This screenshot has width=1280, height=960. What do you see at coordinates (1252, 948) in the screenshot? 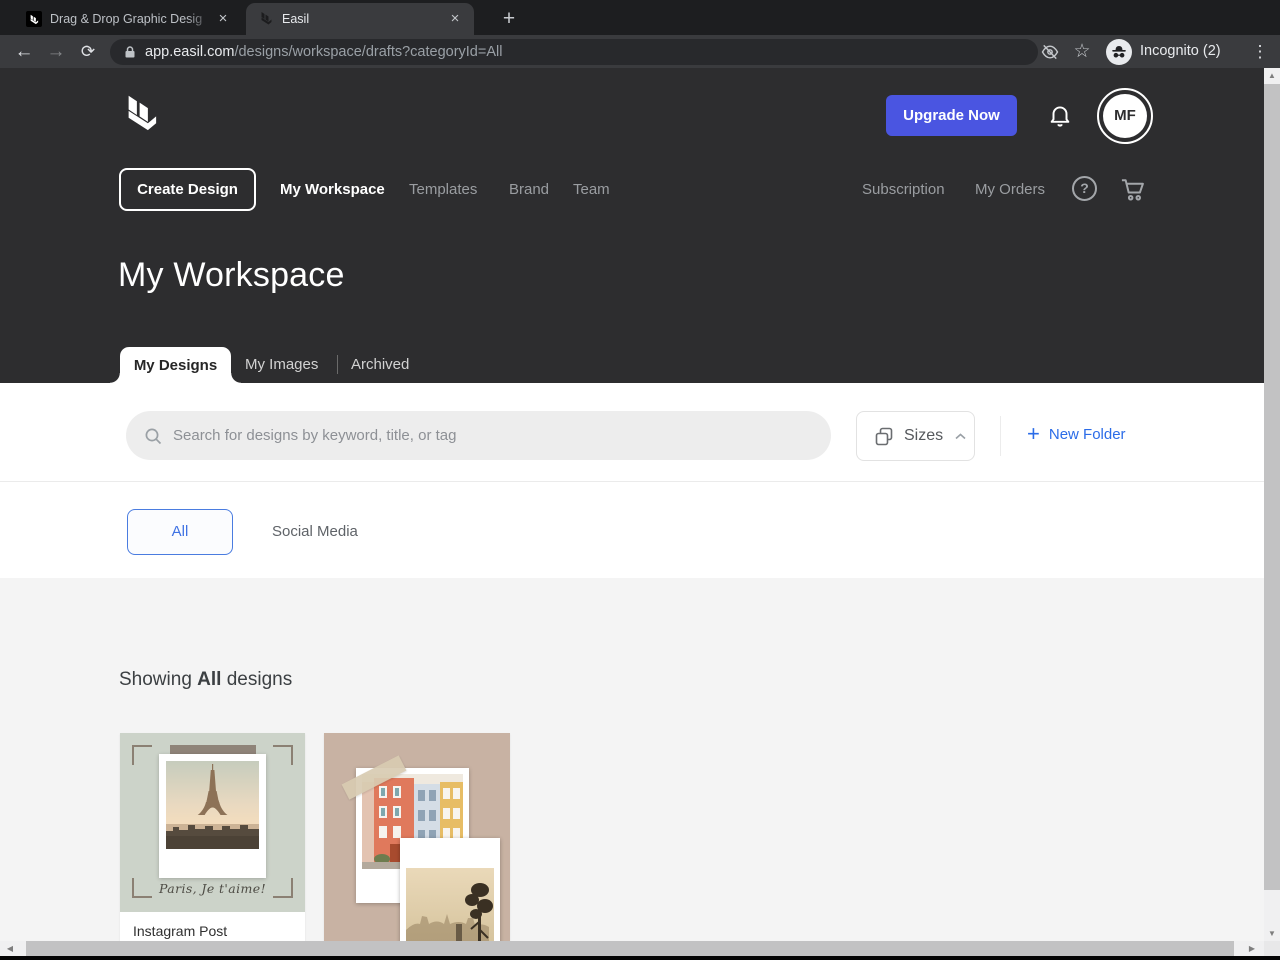
I see `scroll-right-arrow: ▶` at bounding box center [1252, 948].